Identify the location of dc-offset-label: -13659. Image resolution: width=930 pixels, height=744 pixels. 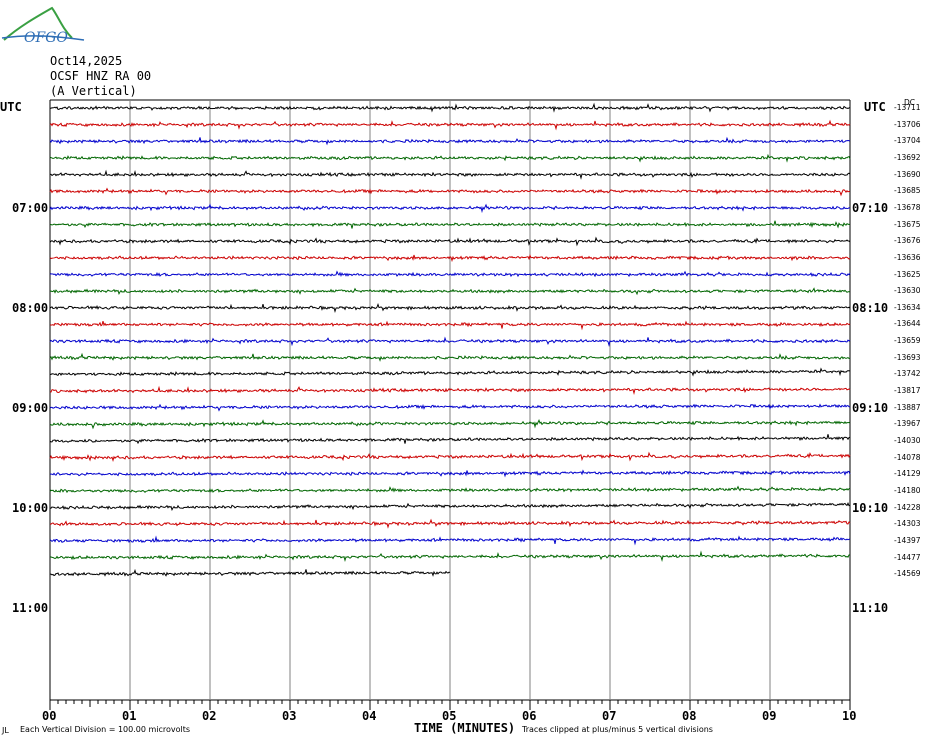
(907, 341).